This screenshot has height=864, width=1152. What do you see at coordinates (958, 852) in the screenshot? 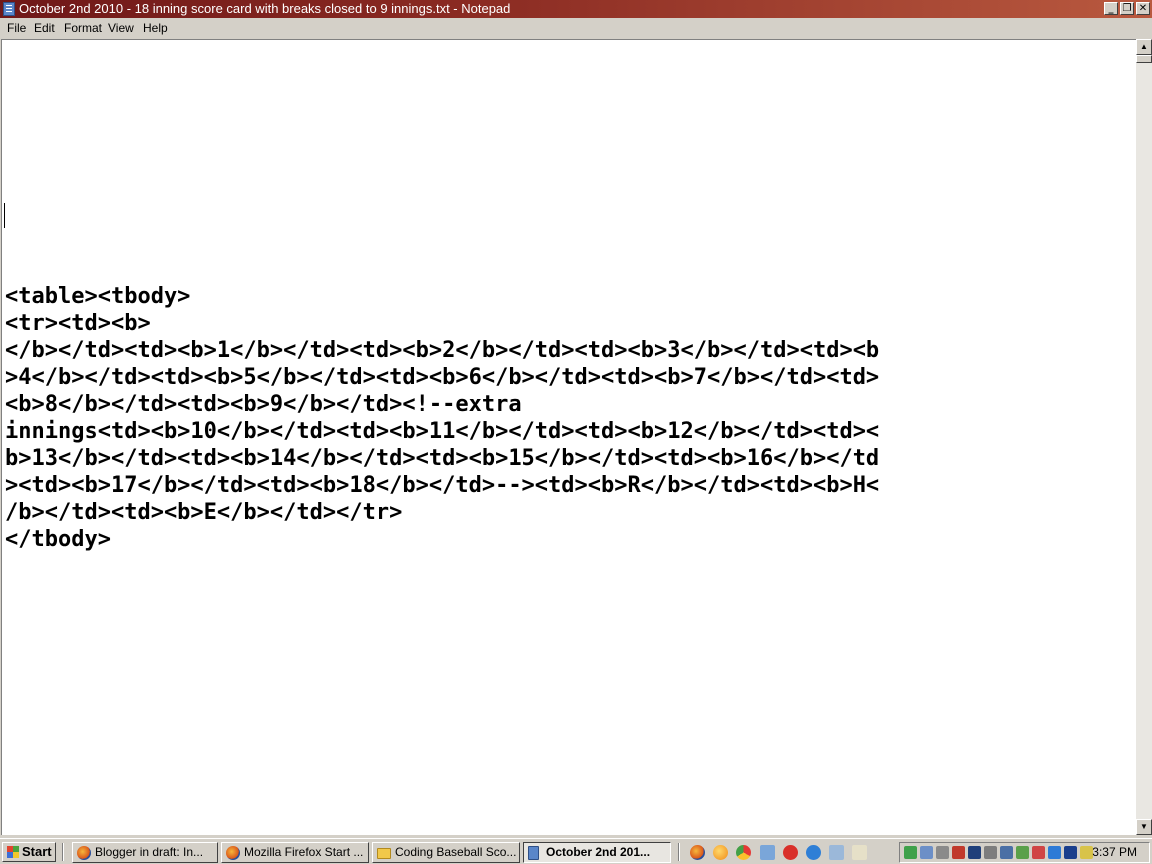
I see `security-icon` at bounding box center [958, 852].